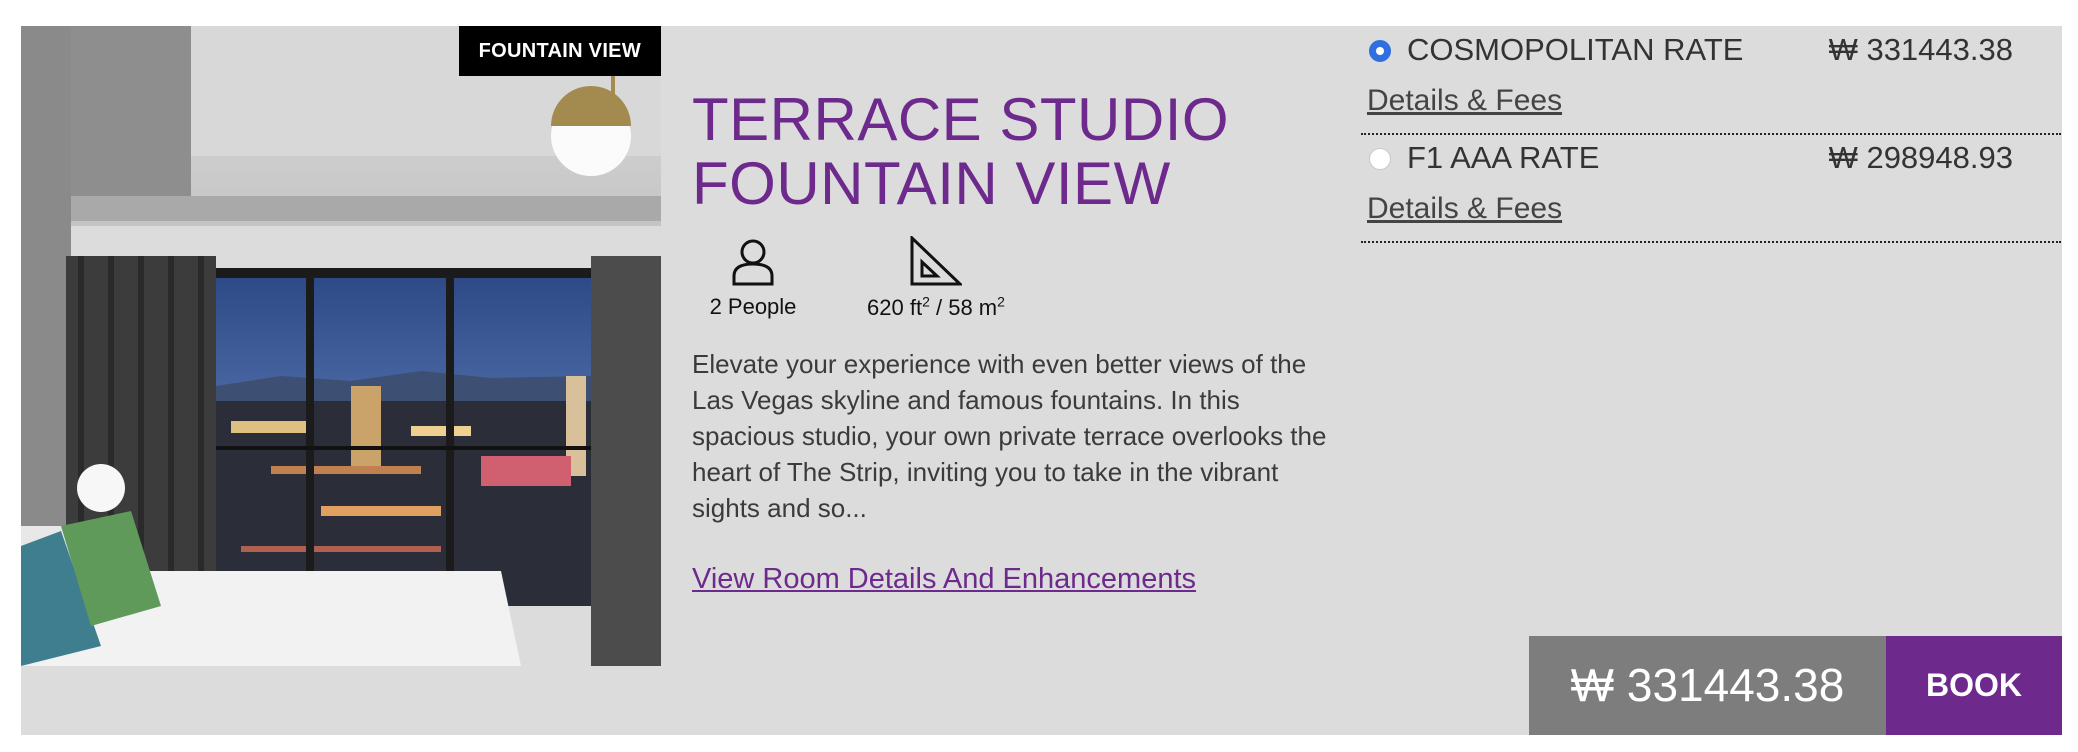 This screenshot has height=752, width=2078. I want to click on room-title: TERRACE STUDIO FOUNTAIN VIEW, so click(1002, 152).